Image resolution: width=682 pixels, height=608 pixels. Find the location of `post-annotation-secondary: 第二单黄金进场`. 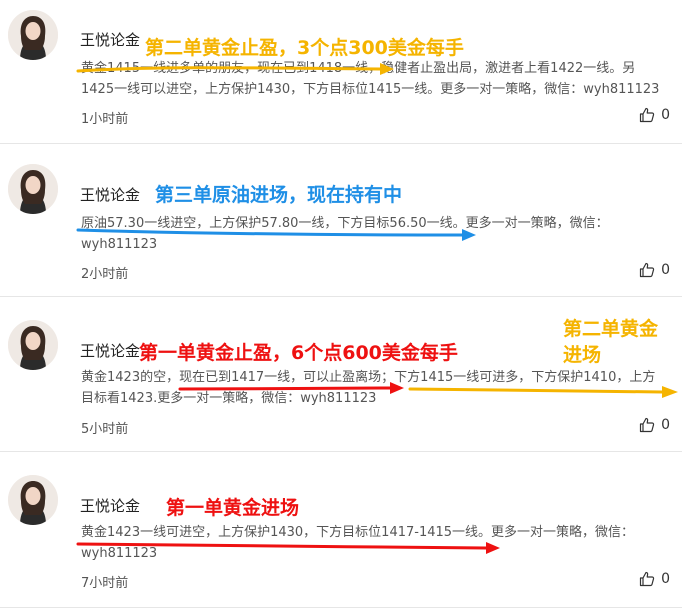

post-annotation-secondary: 第二单黄金进场 is located at coordinates (611, 342).